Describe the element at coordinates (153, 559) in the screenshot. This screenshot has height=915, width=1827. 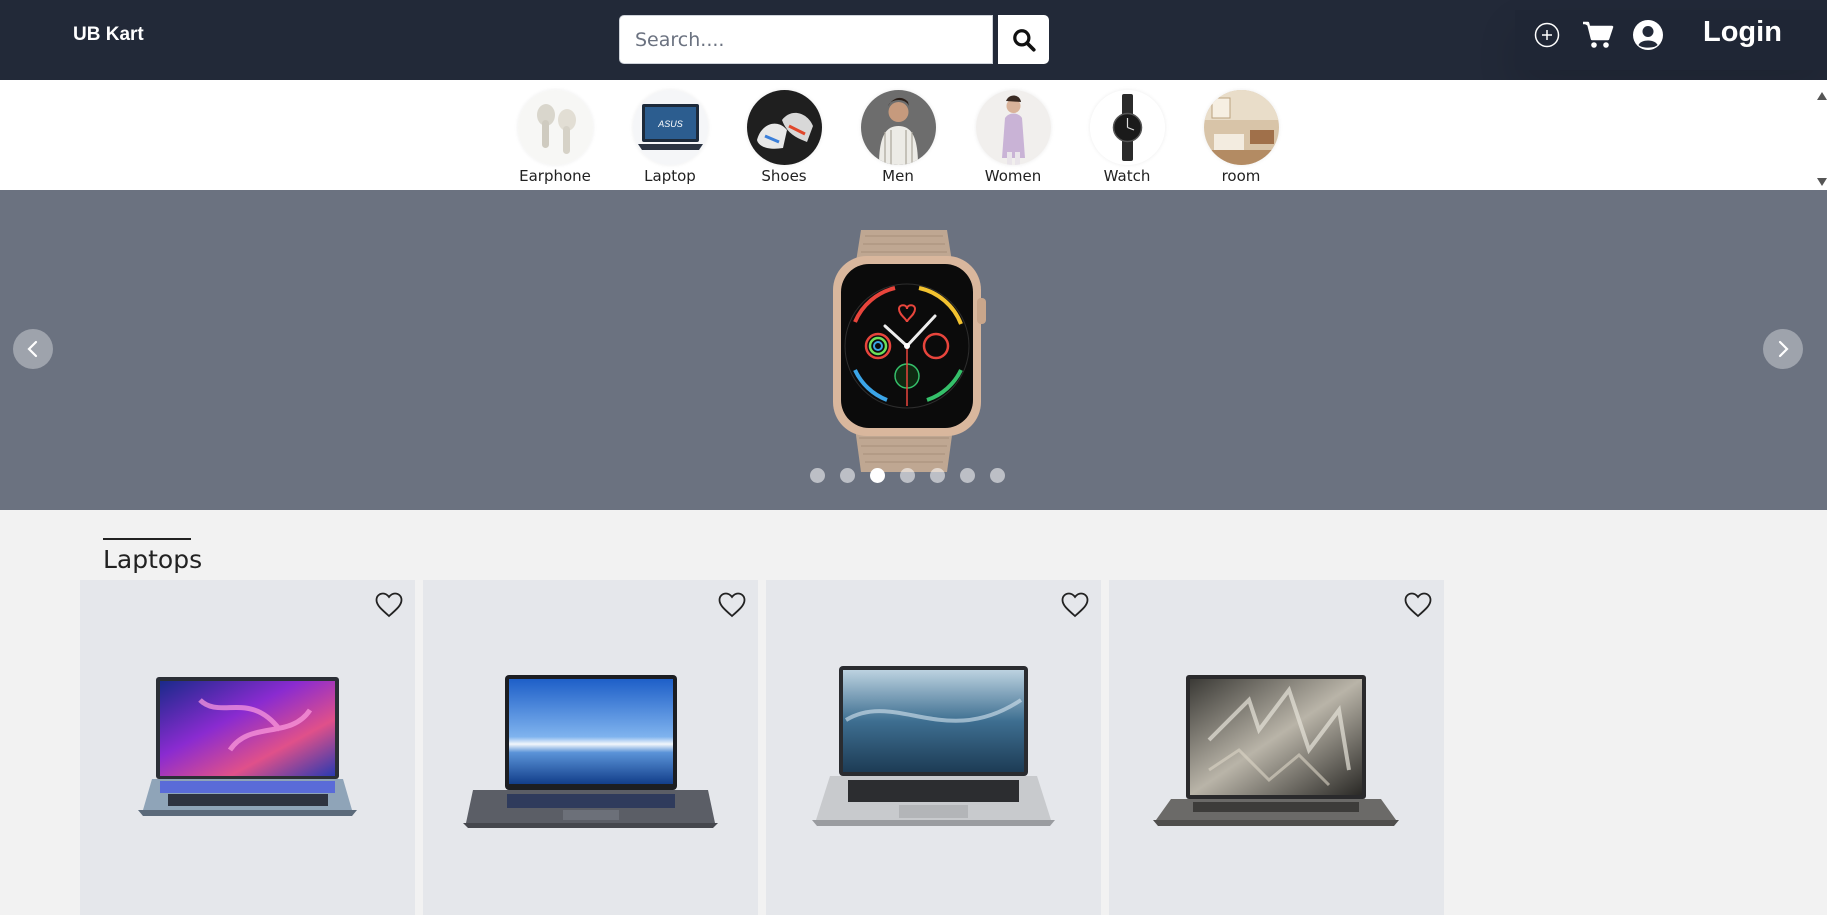
I see `section-title: Laptops` at that location.